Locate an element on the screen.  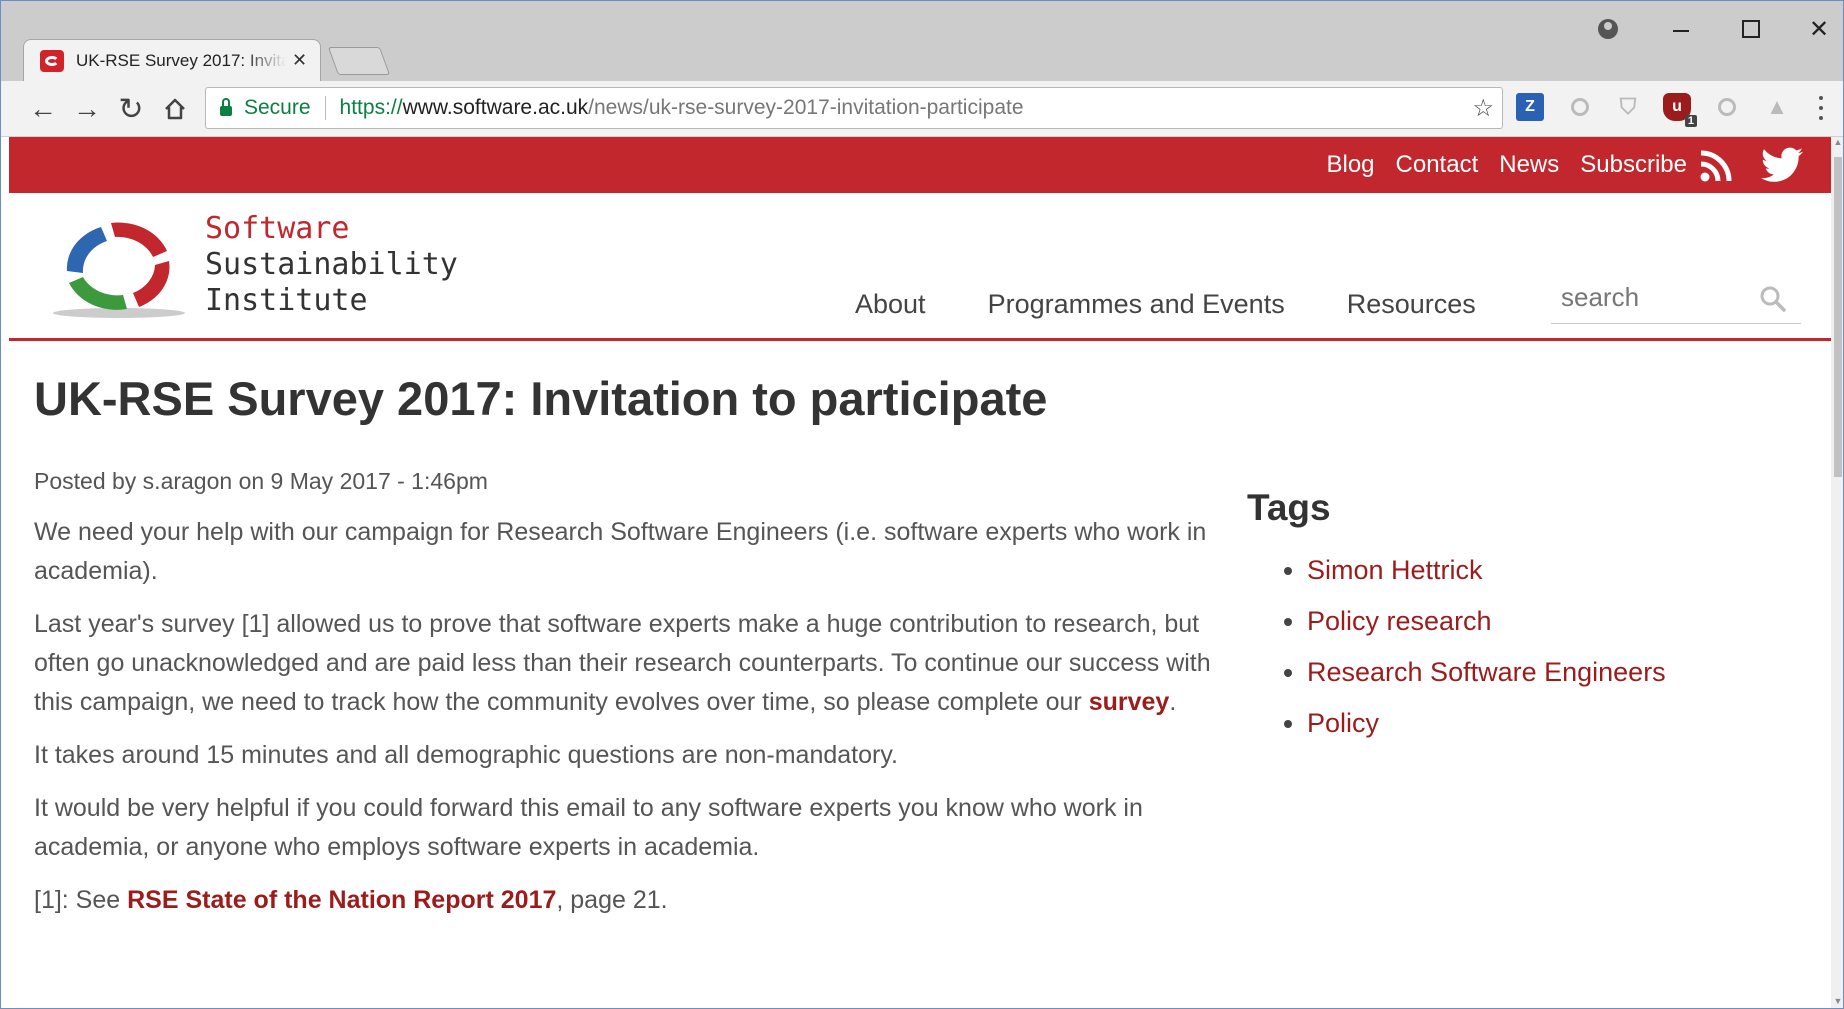
survey-link: survey is located at coordinates (1129, 702).